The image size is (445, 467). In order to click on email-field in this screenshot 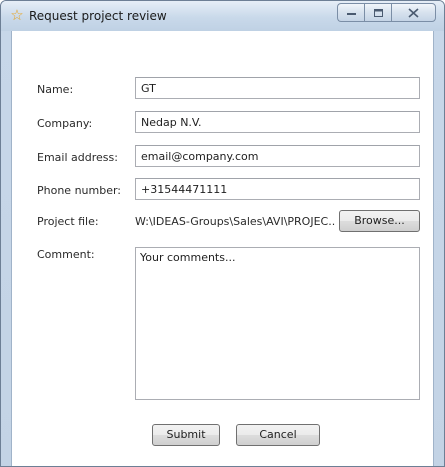, I will do `click(277, 156)`.